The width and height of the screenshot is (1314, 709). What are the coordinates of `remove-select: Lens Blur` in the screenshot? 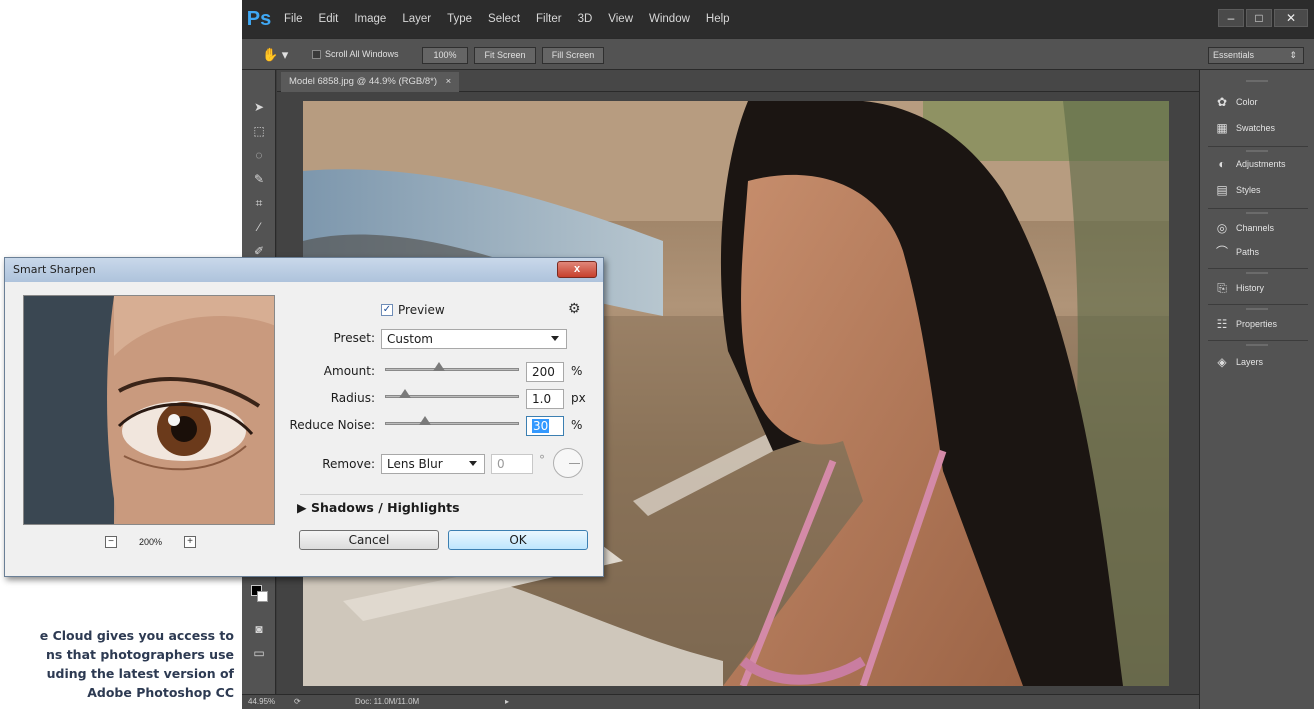 It's located at (433, 464).